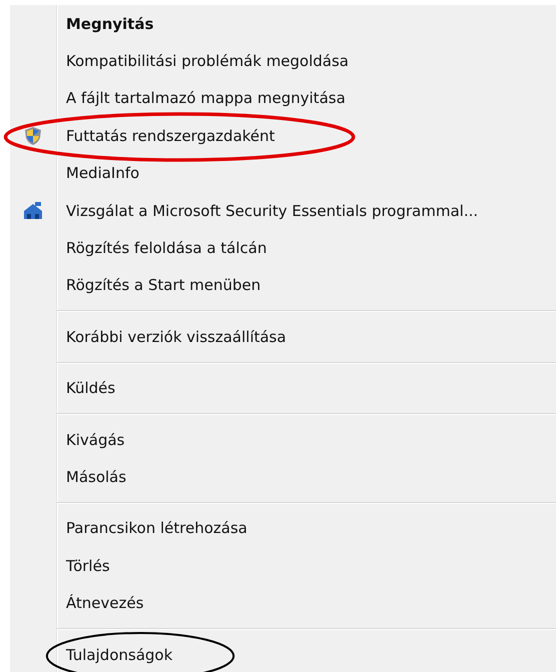 The height and width of the screenshot is (672, 556). What do you see at coordinates (91, 388) in the screenshot?
I see `menu-item: Küldés` at bounding box center [91, 388].